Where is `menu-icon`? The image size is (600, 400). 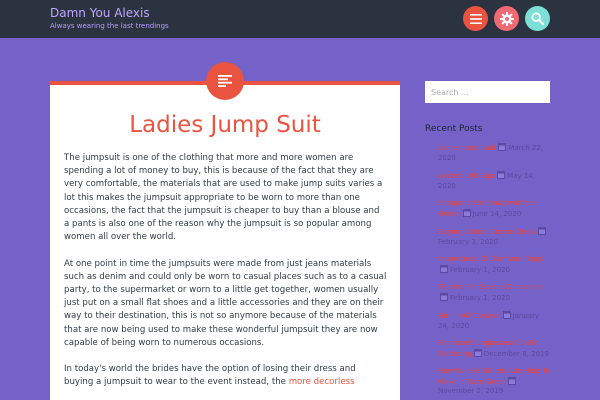 menu-icon is located at coordinates (475, 18).